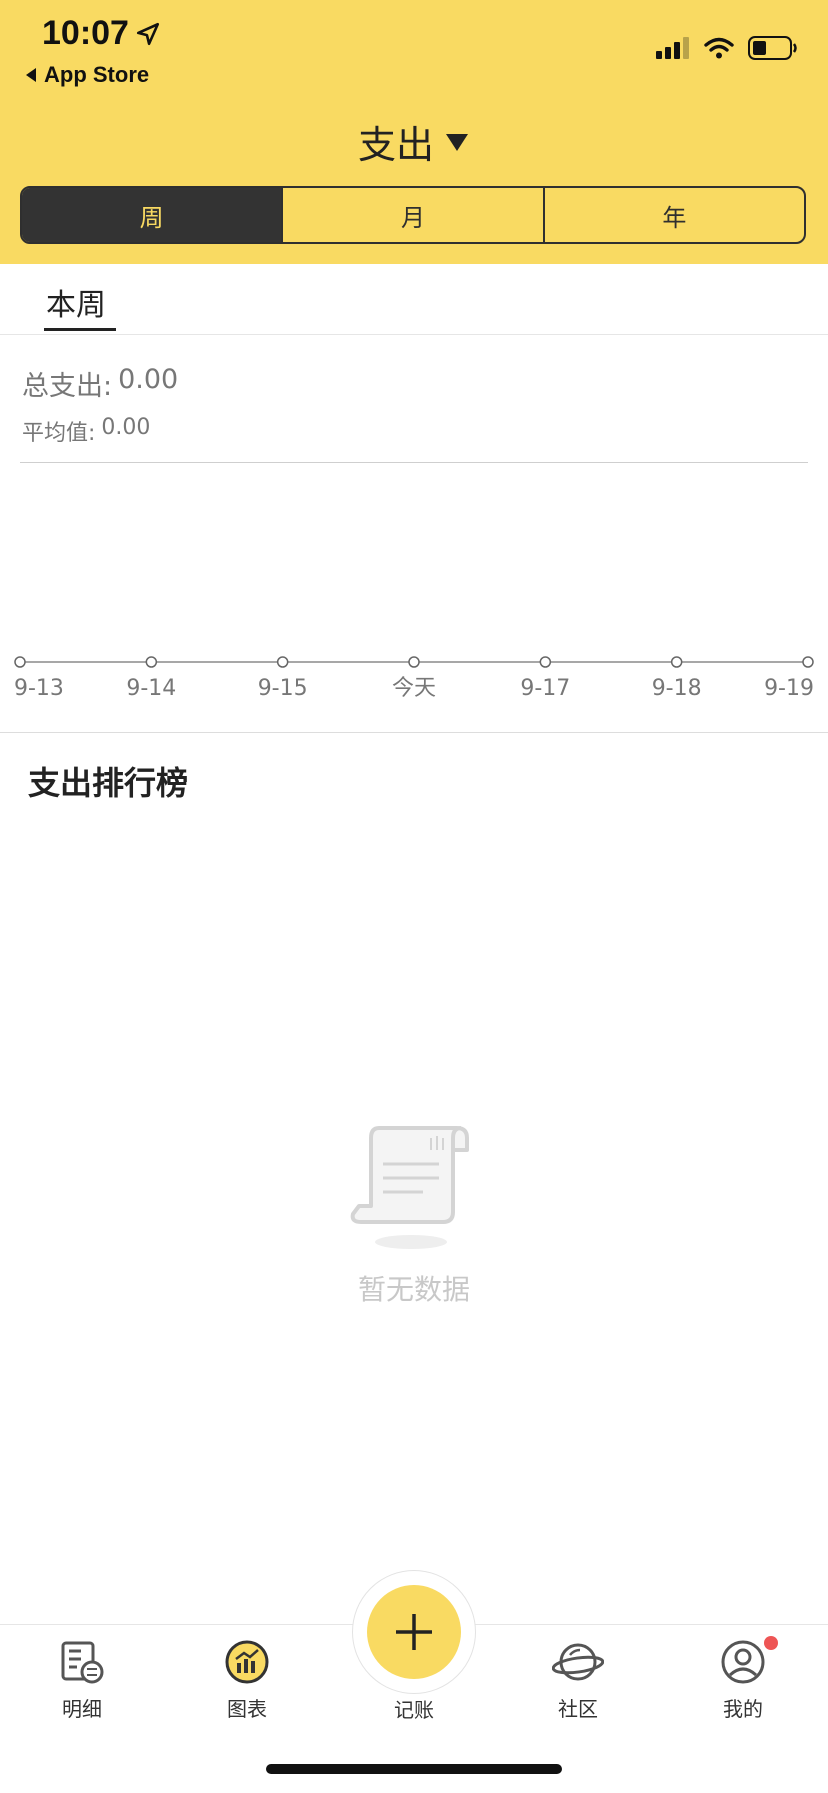  Describe the element at coordinates (100, 431) in the screenshot. I see `average-expense: 平均值: 0.00` at that location.